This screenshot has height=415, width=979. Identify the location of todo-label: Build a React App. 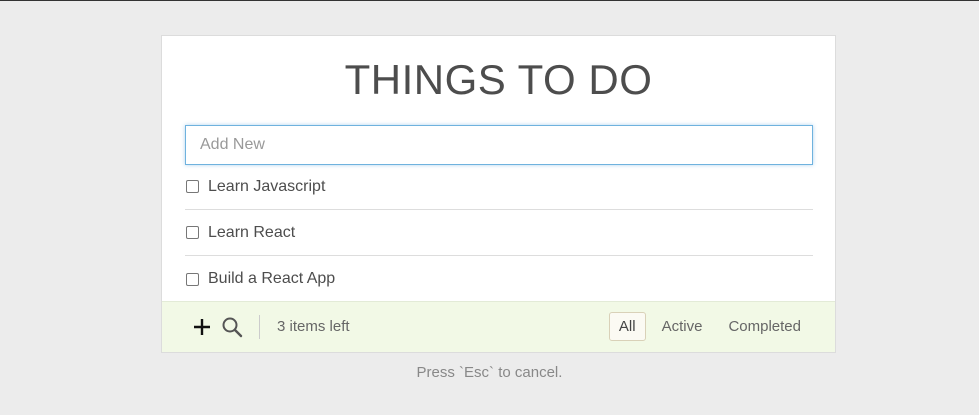
(271, 279).